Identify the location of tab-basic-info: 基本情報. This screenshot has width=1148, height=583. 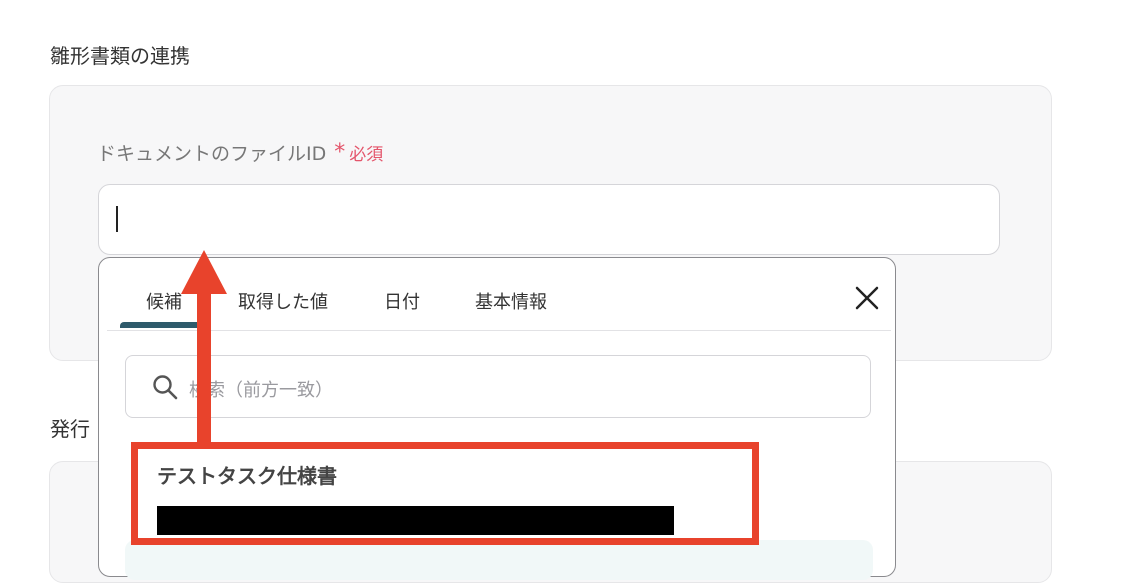
(511, 301).